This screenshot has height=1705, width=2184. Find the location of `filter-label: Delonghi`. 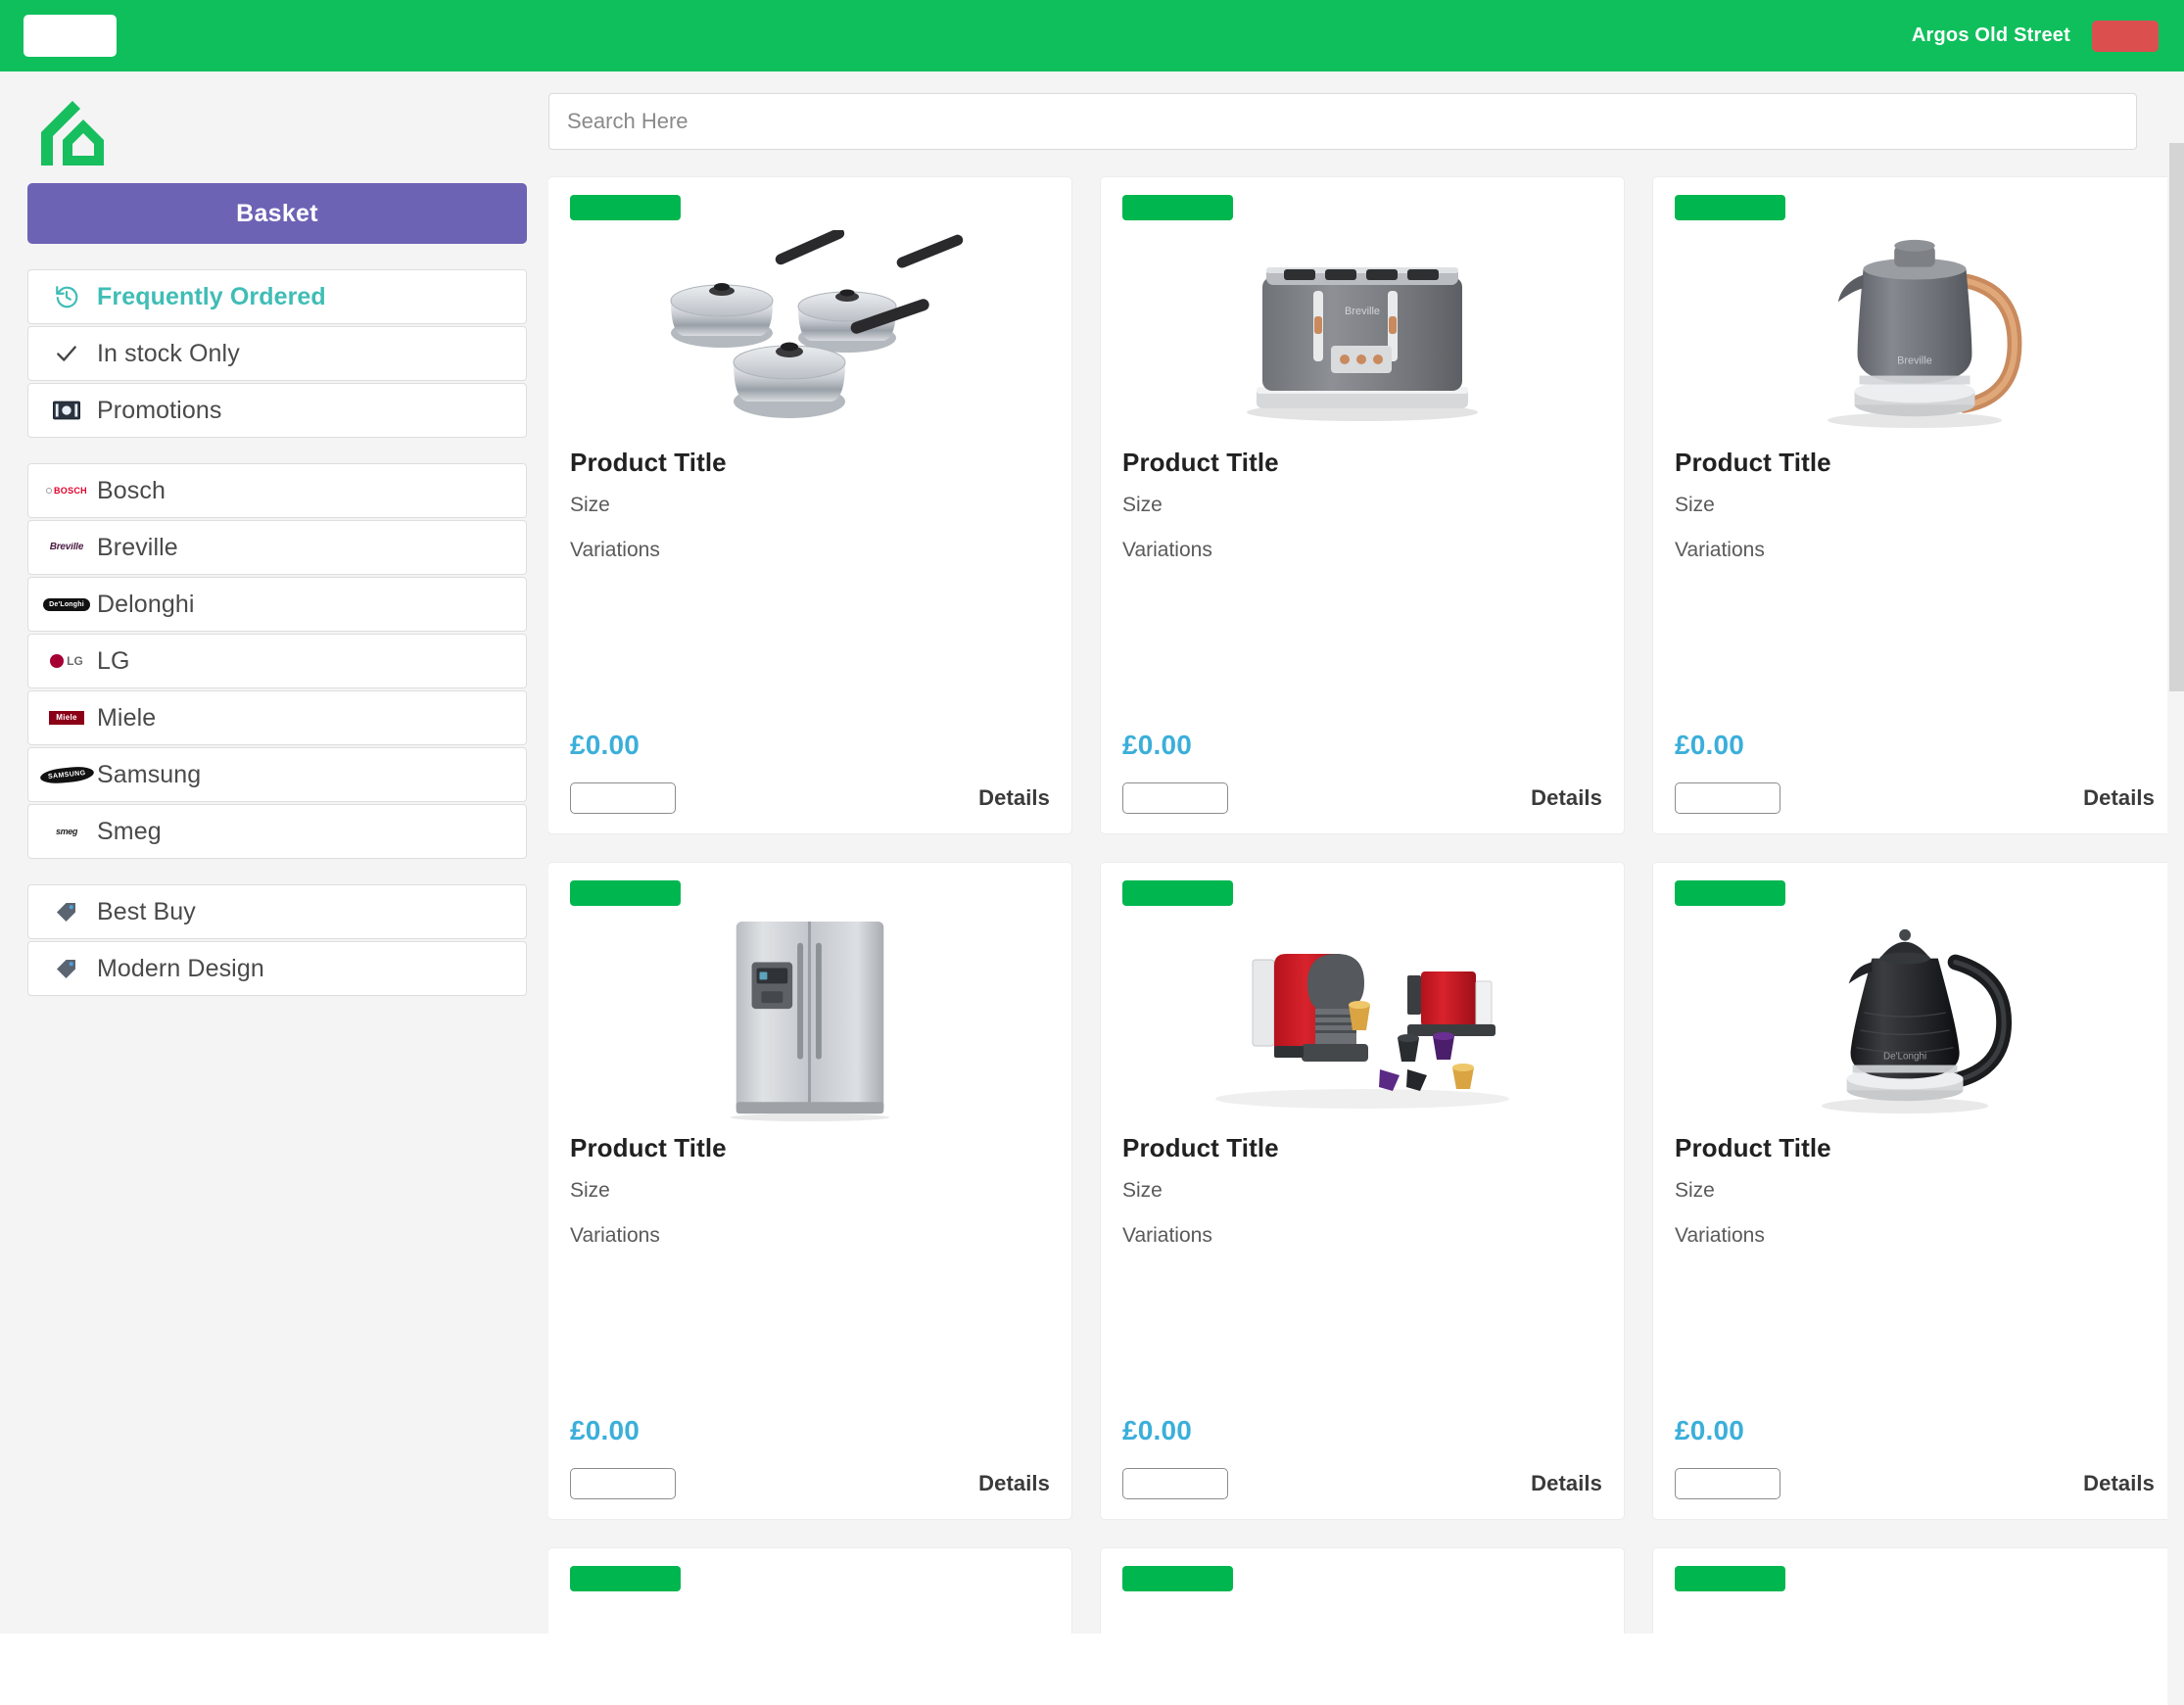

filter-label: Delonghi is located at coordinates (146, 604).